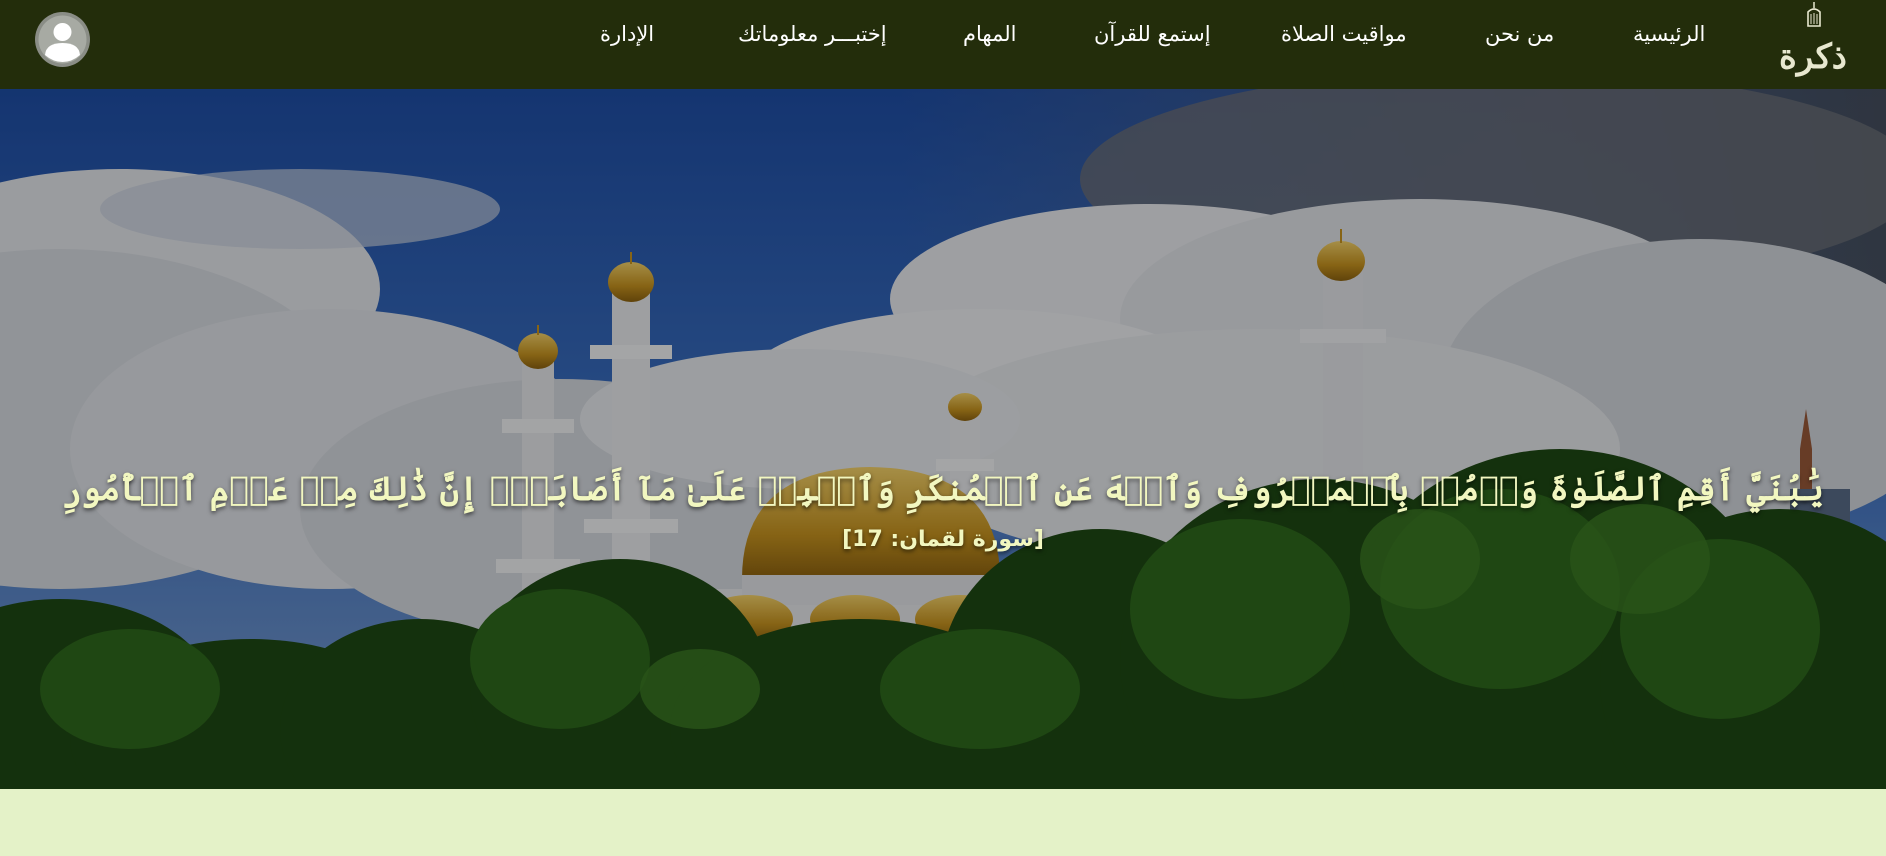 This screenshot has width=1886, height=856. I want to click on verse-reference: [سورة لقمان: 17], so click(943, 539).